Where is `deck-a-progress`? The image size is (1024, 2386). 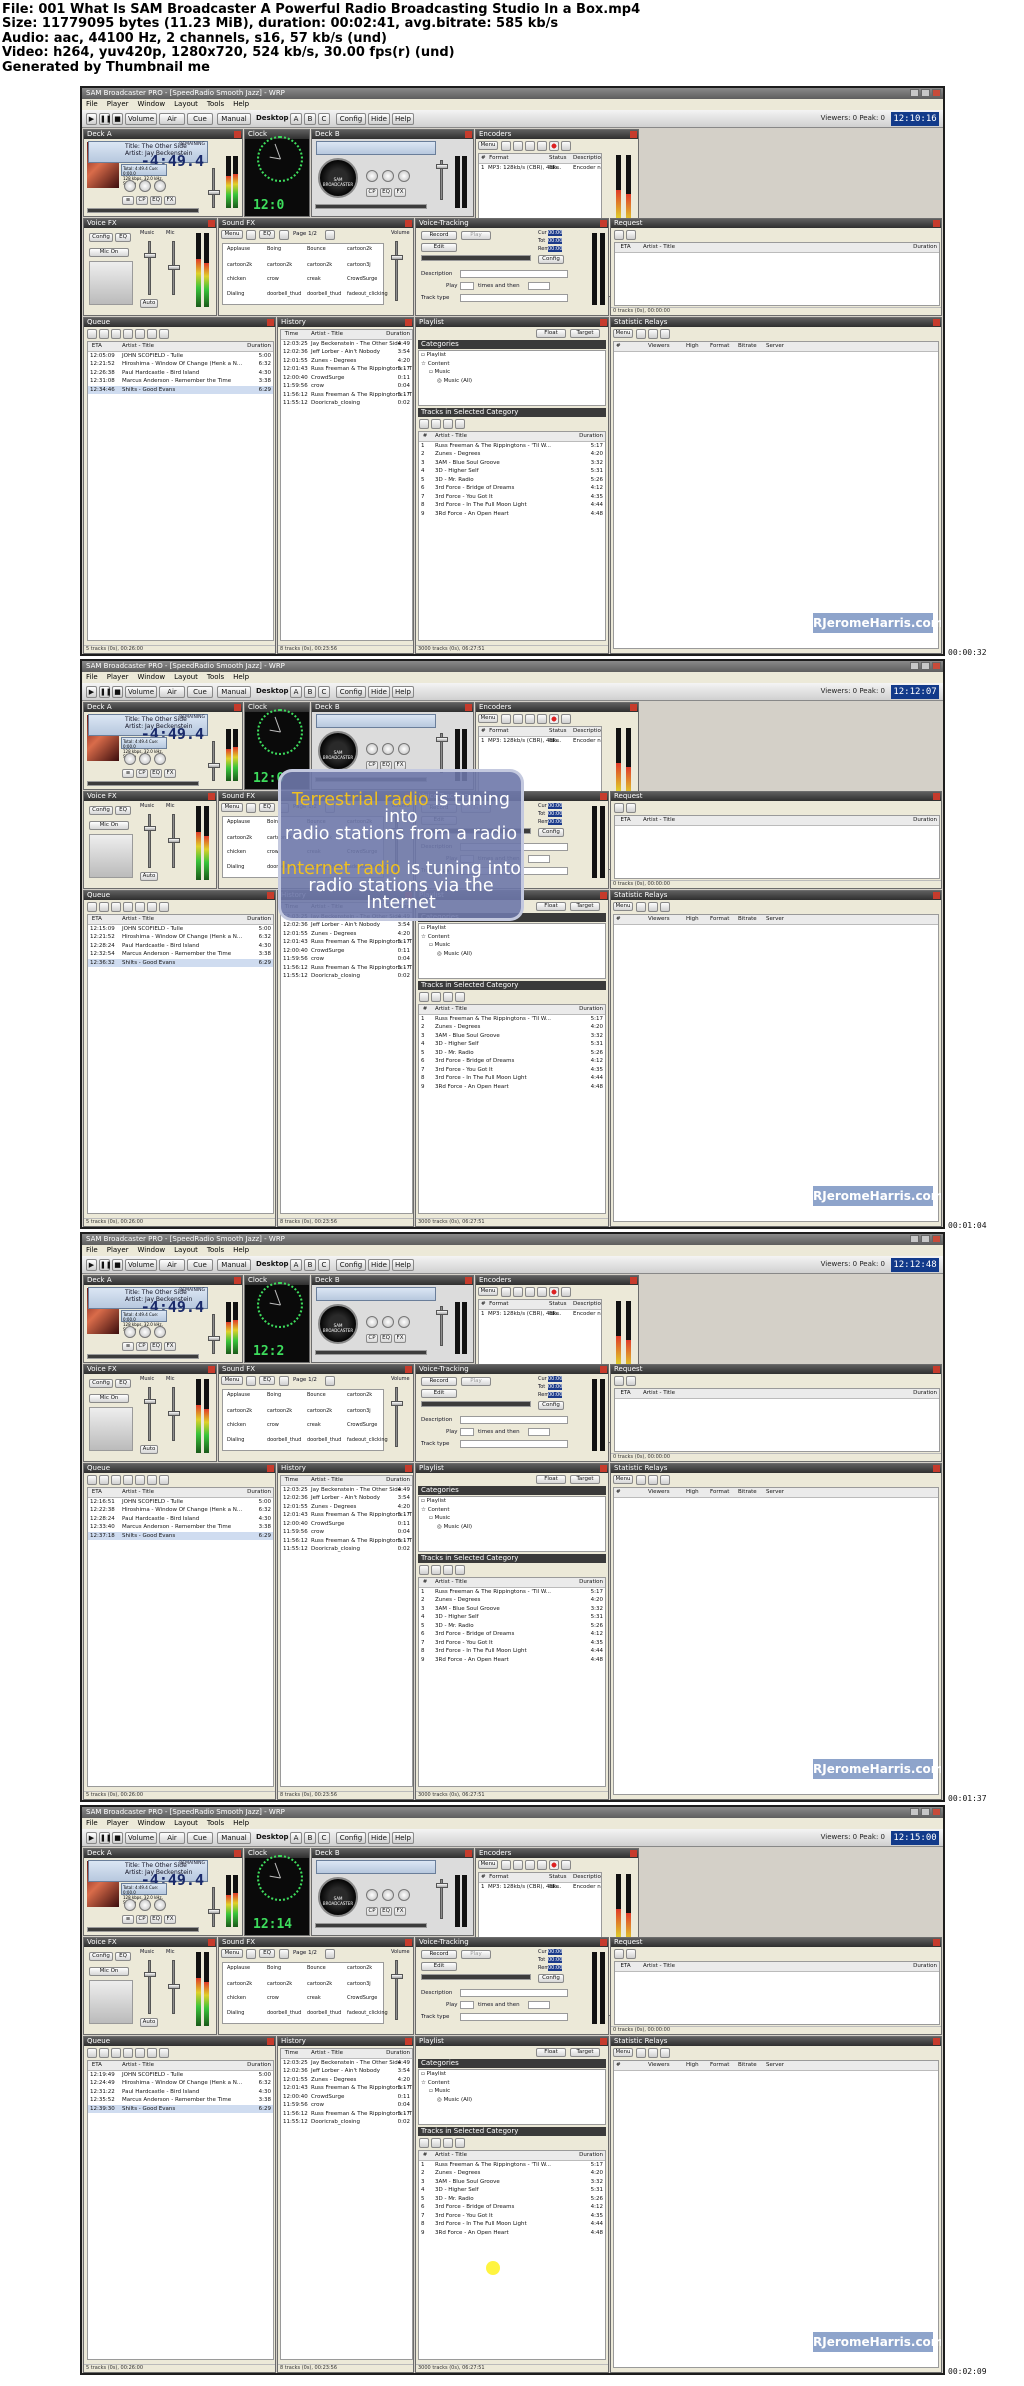
deck-a-progress is located at coordinates (143, 1356).